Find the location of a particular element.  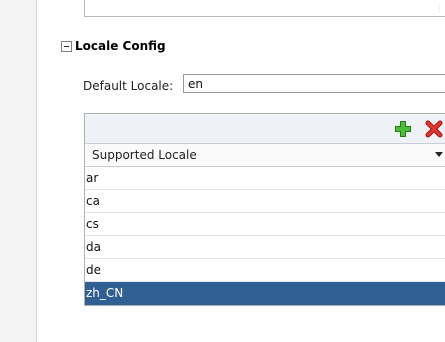

previous-field-box: ⋮ is located at coordinates (264, 8).